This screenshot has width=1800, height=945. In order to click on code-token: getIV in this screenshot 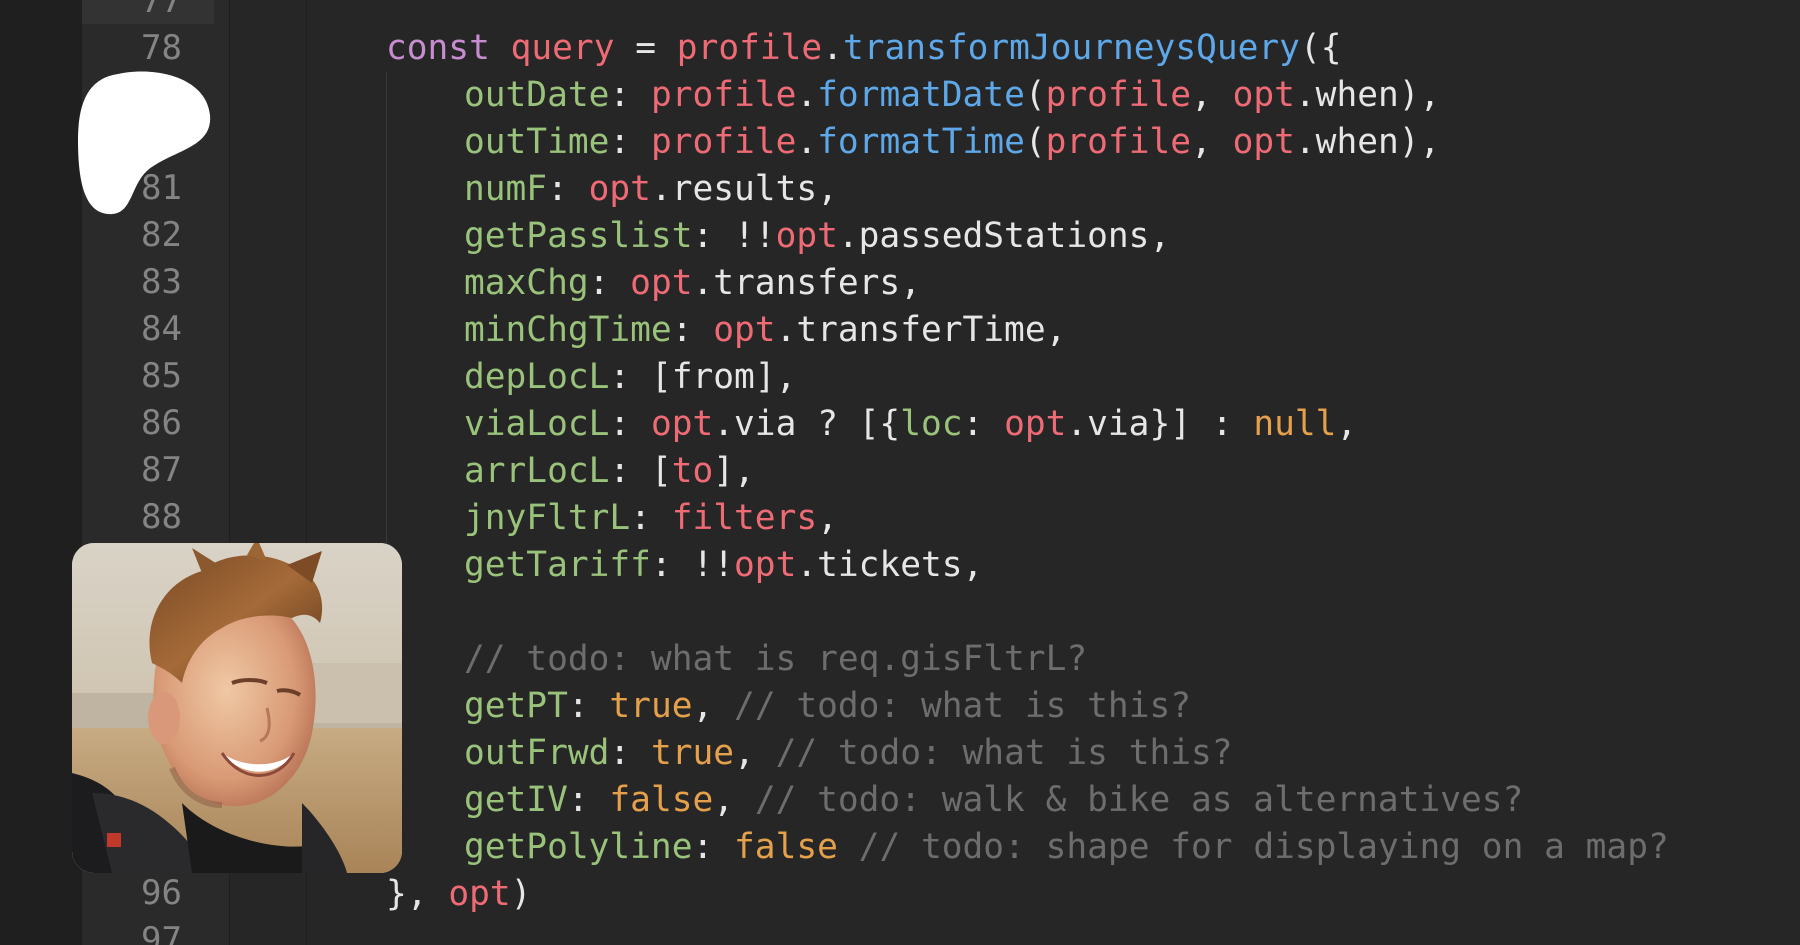, I will do `click(516, 800)`.